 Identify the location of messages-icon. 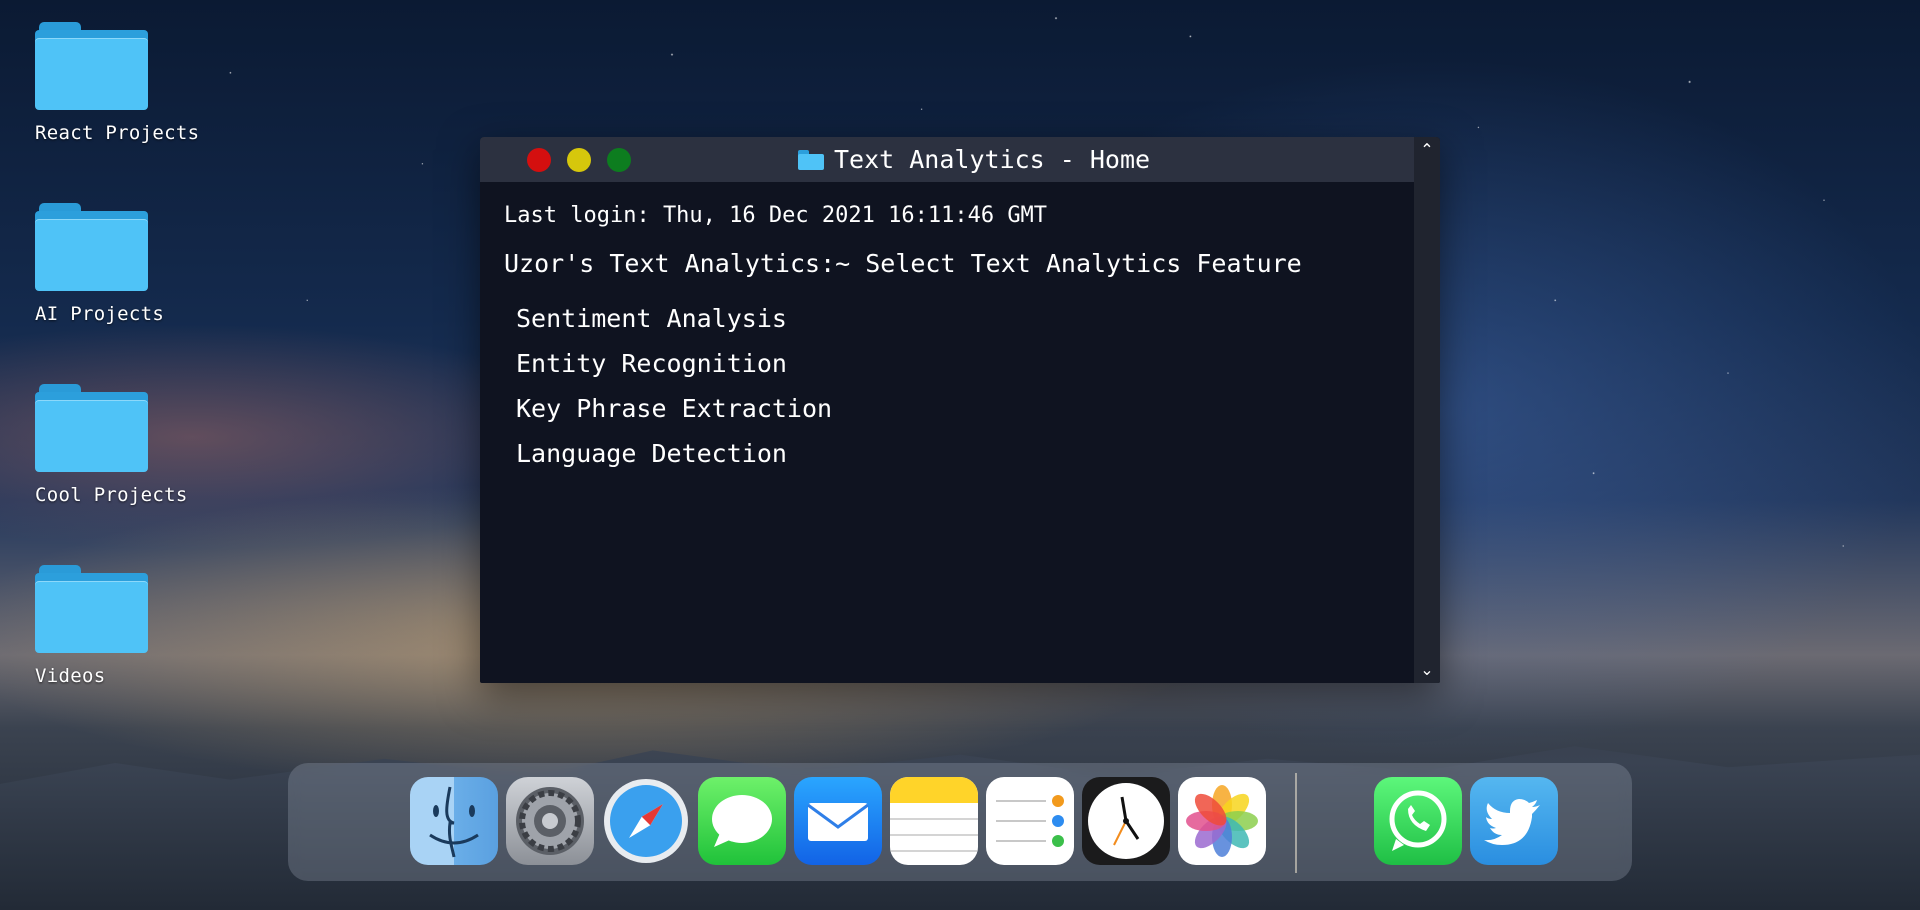
(742, 821).